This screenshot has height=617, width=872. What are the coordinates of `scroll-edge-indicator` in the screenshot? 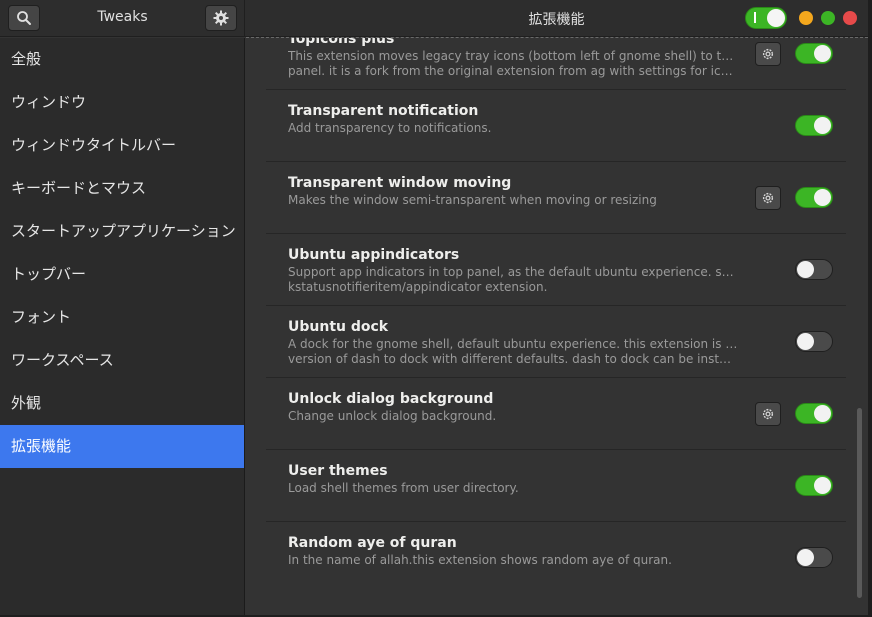 It's located at (557, 37).